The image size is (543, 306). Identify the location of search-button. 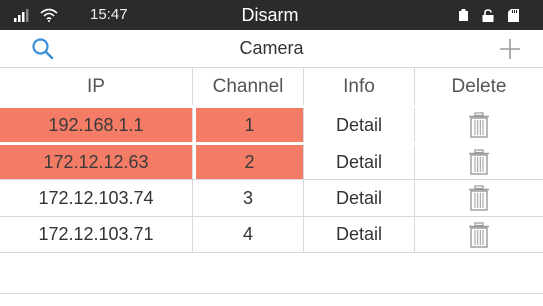
(43, 49).